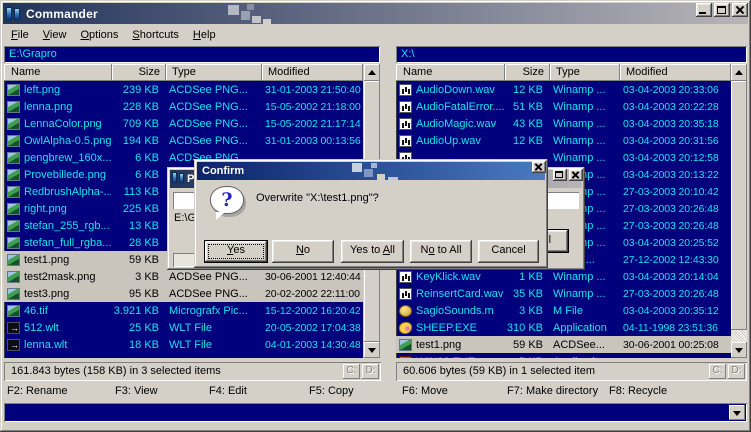 The image size is (751, 432). Describe the element at coordinates (99, 35) in the screenshot. I see `menu-item: Options` at that location.